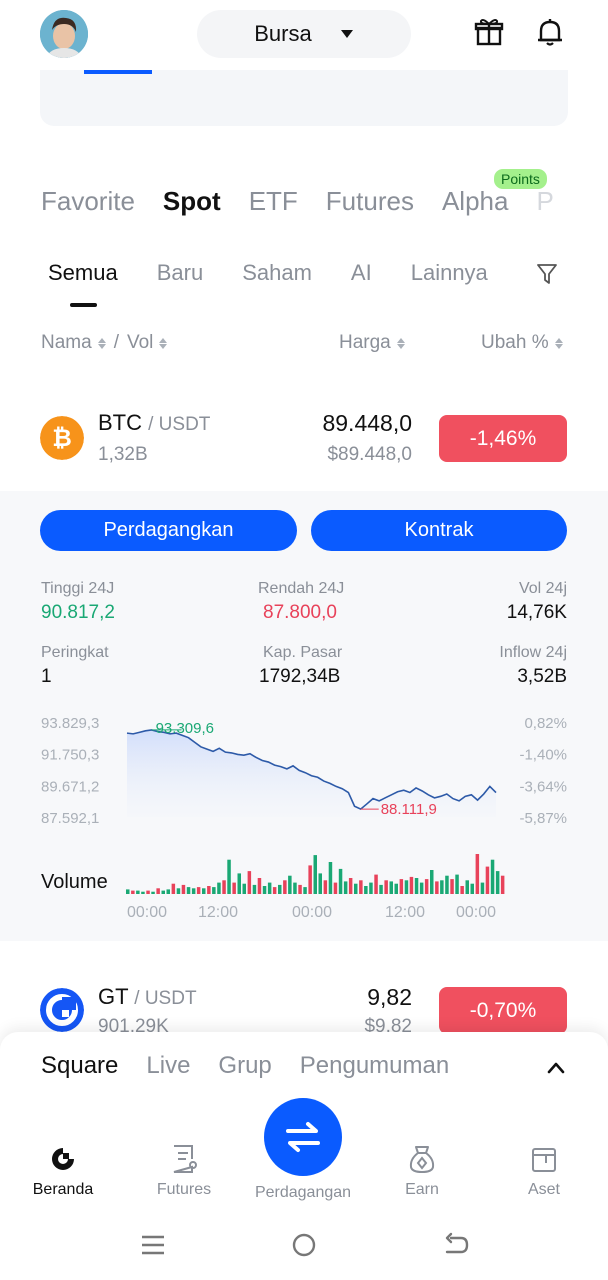 The width and height of the screenshot is (608, 1280). I want to click on sort-icon, so click(101, 343).